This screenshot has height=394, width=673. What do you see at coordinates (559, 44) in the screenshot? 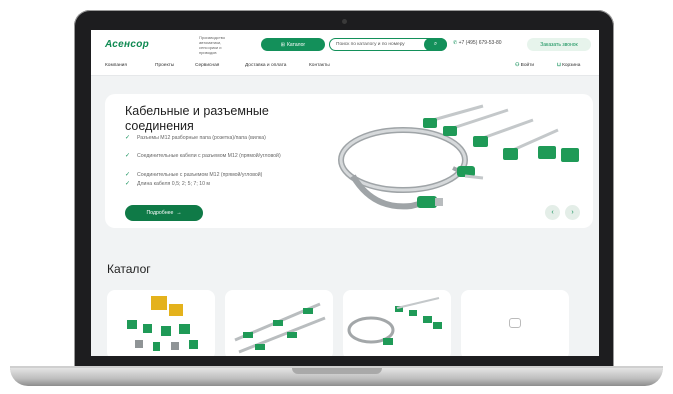
I see `callback-button: Заказать звонок` at bounding box center [559, 44].